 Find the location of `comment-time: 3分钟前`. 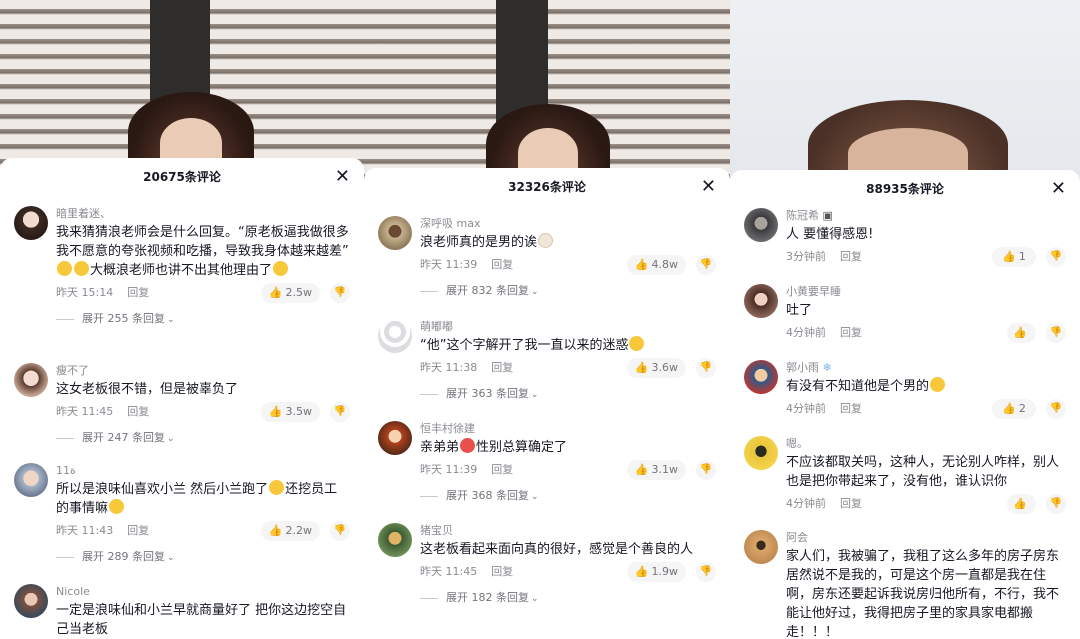

comment-time: 3分钟前 is located at coordinates (806, 256).